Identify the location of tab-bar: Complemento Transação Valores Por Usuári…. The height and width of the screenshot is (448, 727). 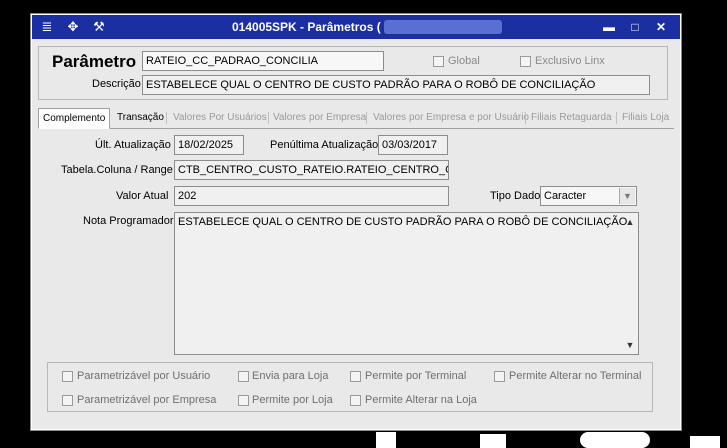
(356, 118).